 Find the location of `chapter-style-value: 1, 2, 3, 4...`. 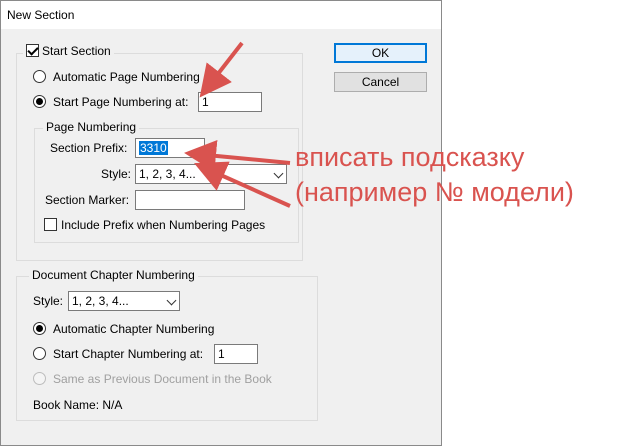

chapter-style-value: 1, 2, 3, 4... is located at coordinates (100, 301).